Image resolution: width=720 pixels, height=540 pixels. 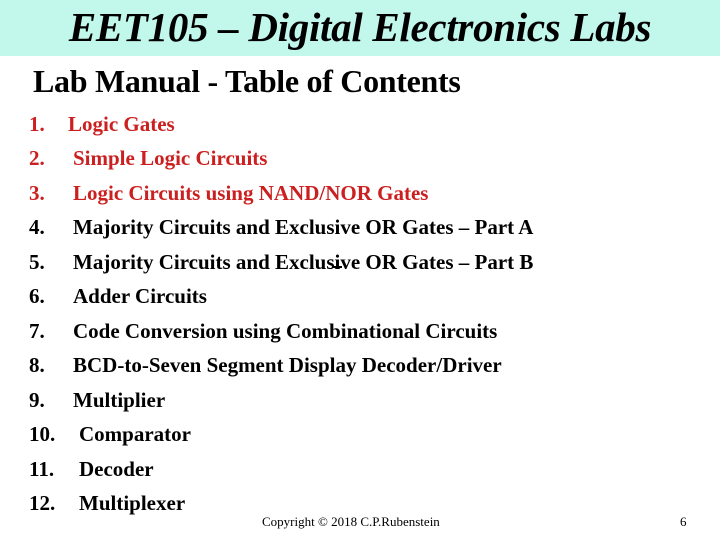 I want to click on toc-item-number: 2., so click(x=37, y=158).